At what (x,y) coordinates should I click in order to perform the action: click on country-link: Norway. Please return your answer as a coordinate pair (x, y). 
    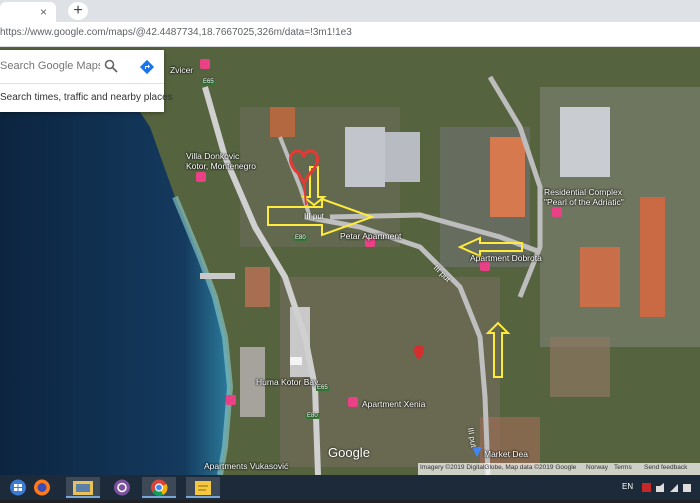
    Looking at the image, I should click on (597, 467).